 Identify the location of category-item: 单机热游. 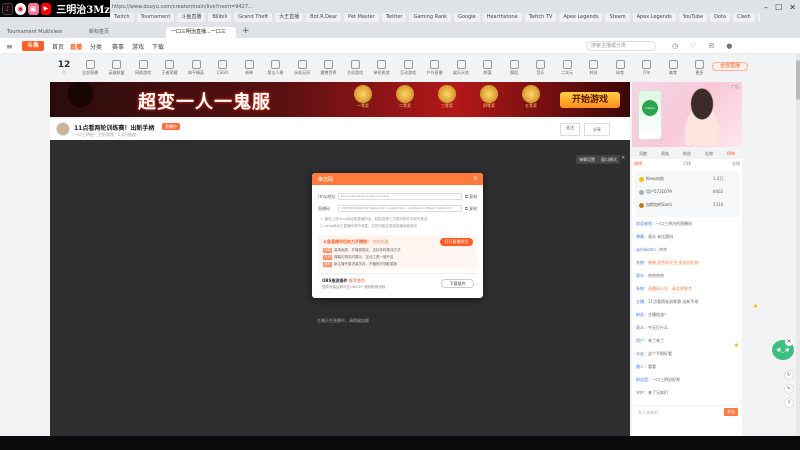
(382, 69).